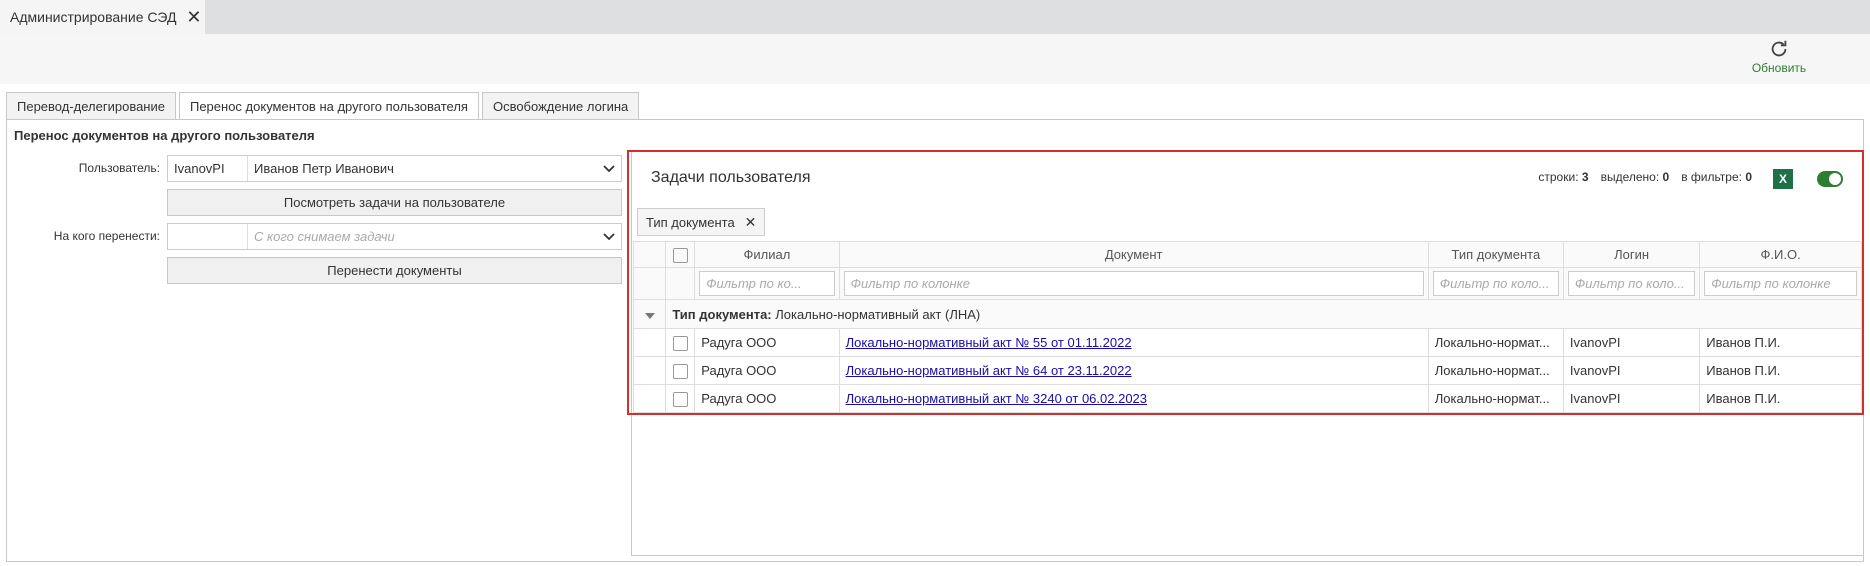  What do you see at coordinates (422, 236) in the screenshot?
I see `target-name-field: С кого снимаем задачи` at bounding box center [422, 236].